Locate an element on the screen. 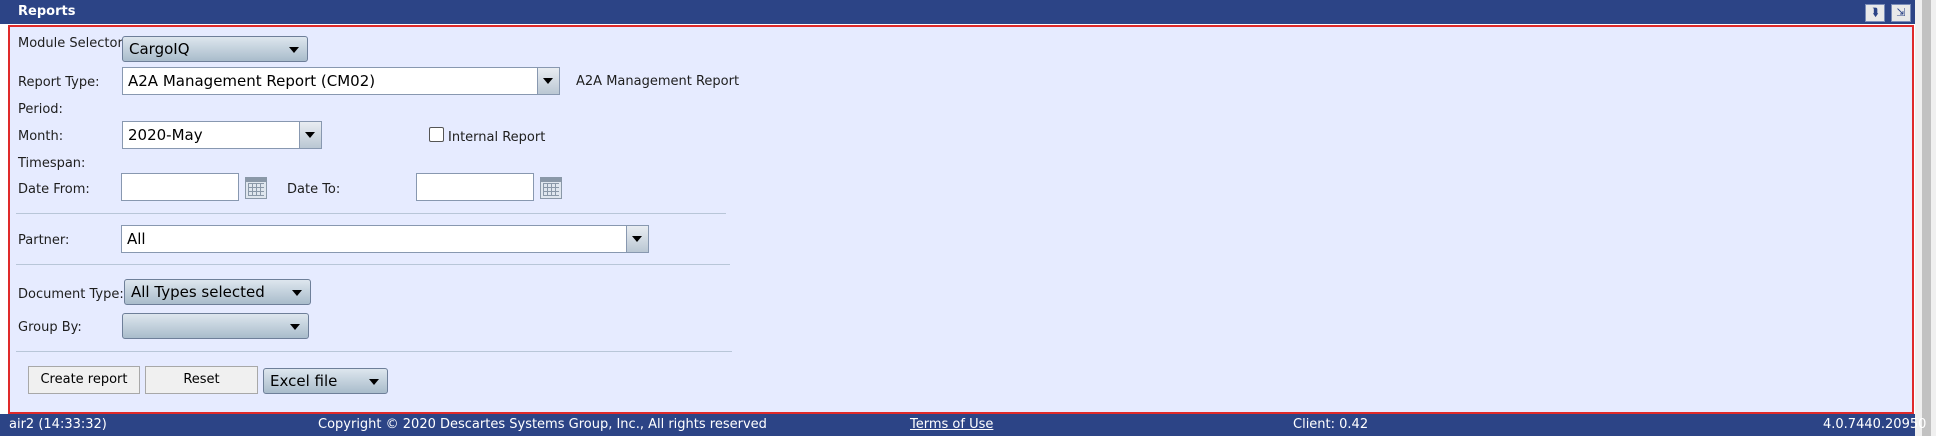  create-report-button: Create report is located at coordinates (84, 380).